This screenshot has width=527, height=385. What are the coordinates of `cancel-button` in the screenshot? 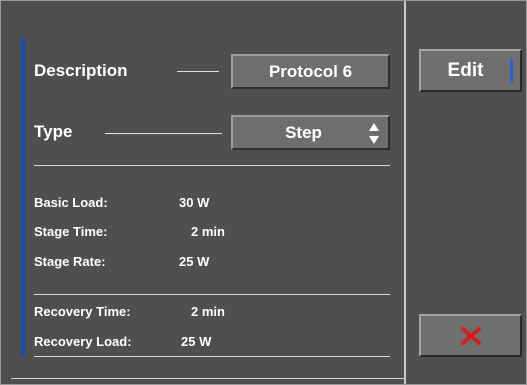 It's located at (470, 335).